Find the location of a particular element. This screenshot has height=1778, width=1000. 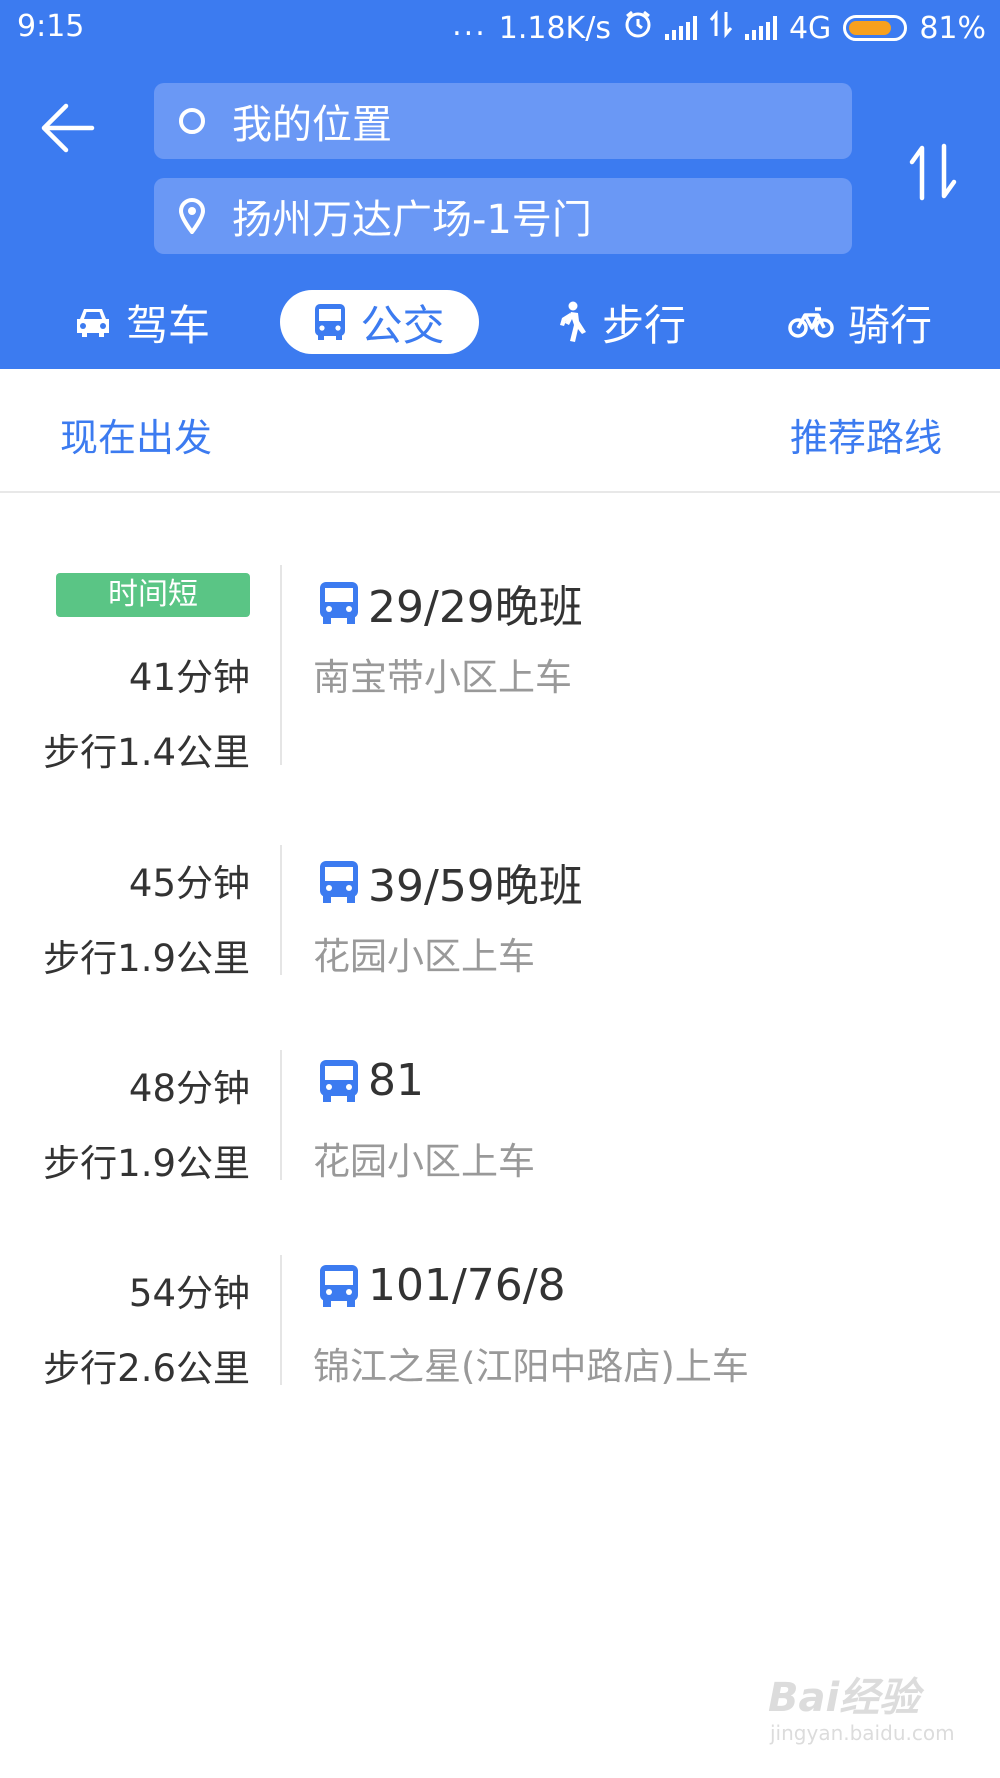

tab-drive: 驾车 is located at coordinates (142, 322).